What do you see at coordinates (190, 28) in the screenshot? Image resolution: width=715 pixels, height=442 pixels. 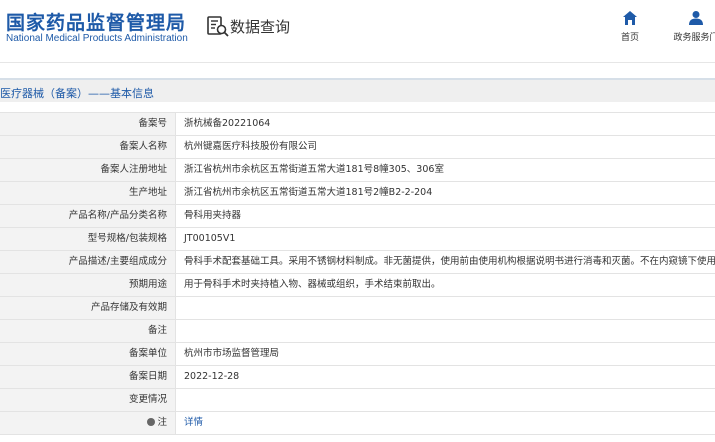 I see `header-divider` at bounding box center [190, 28].